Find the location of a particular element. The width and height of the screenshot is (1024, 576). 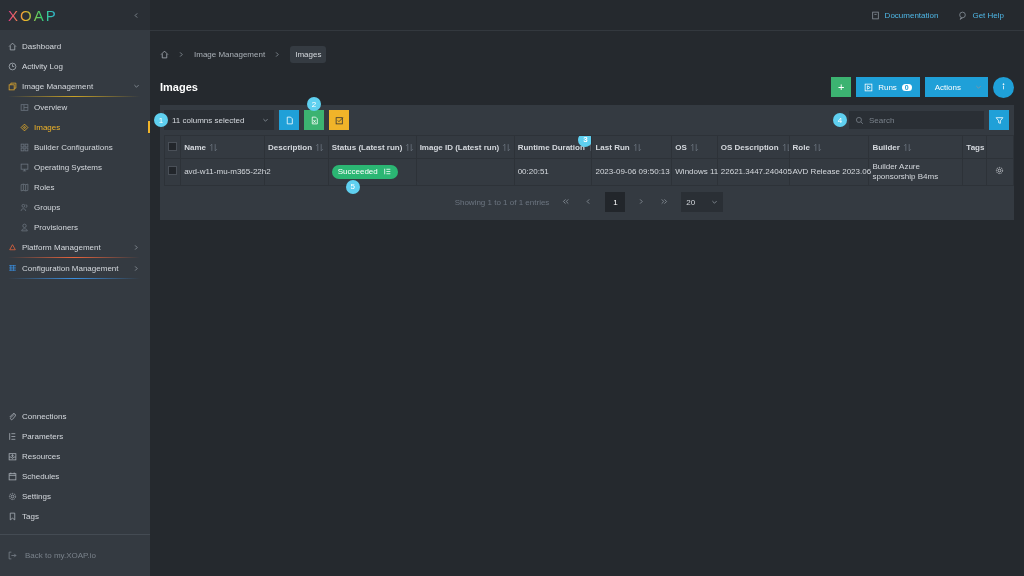

calendar-icon is located at coordinates (12, 476).